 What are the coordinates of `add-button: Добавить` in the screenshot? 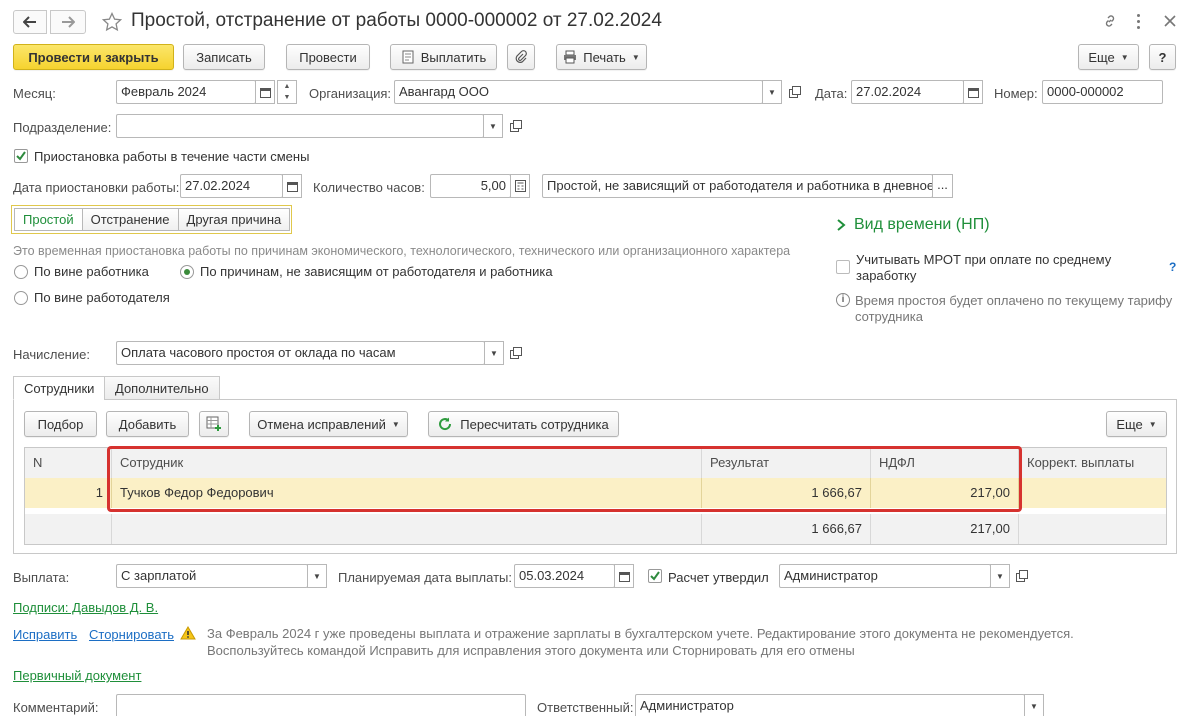 It's located at (147, 424).